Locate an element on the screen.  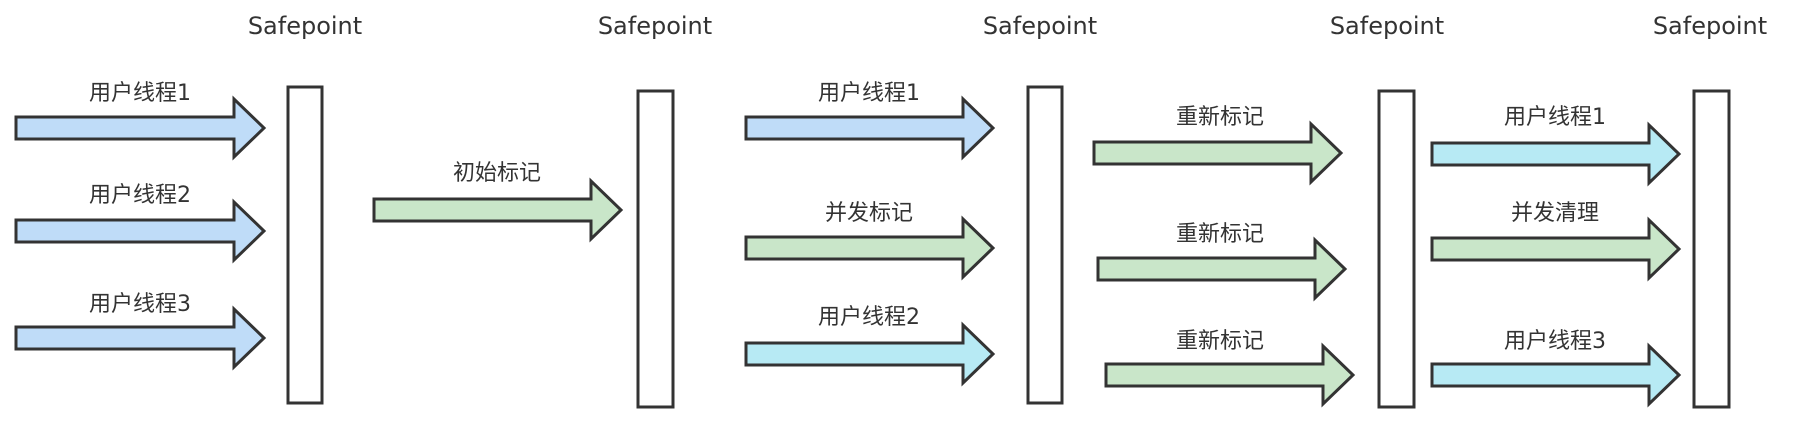
arrow-label-stage5-1: 用户线程1 is located at coordinates (1555, 117).